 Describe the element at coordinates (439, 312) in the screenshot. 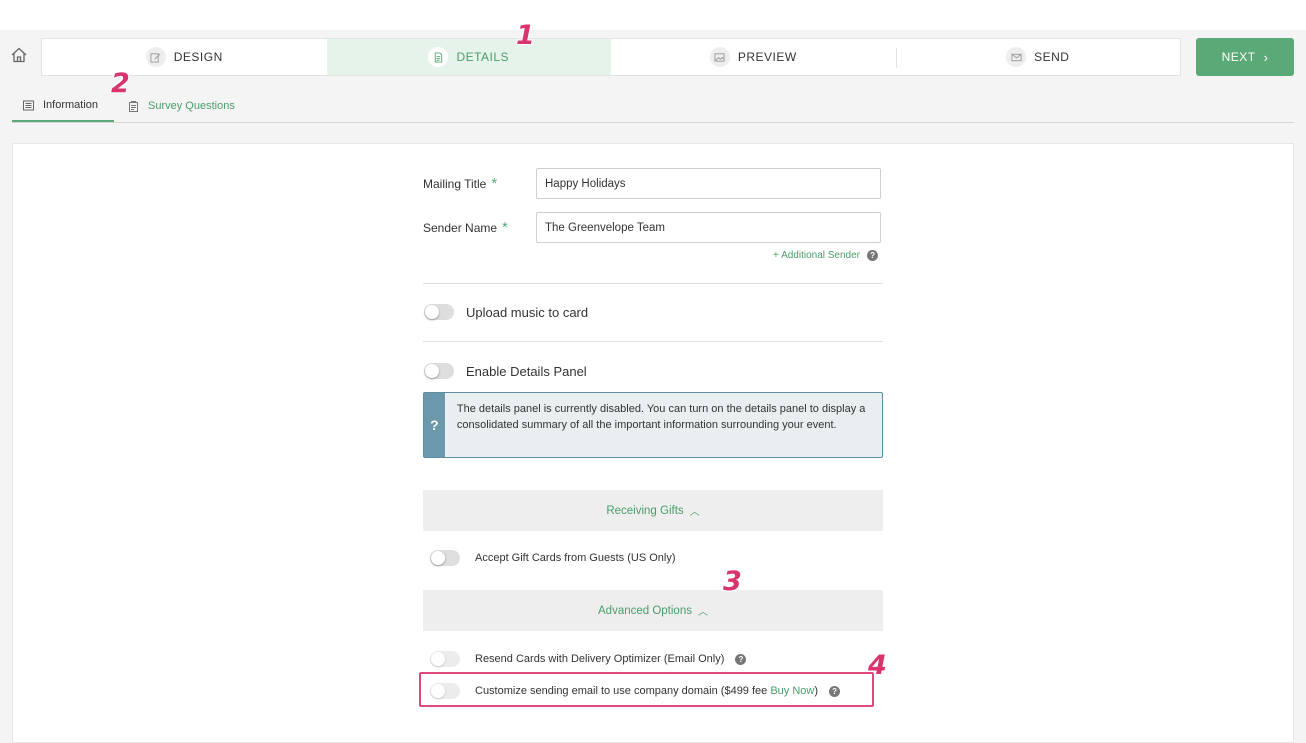

I see `upload-music-toggle` at that location.